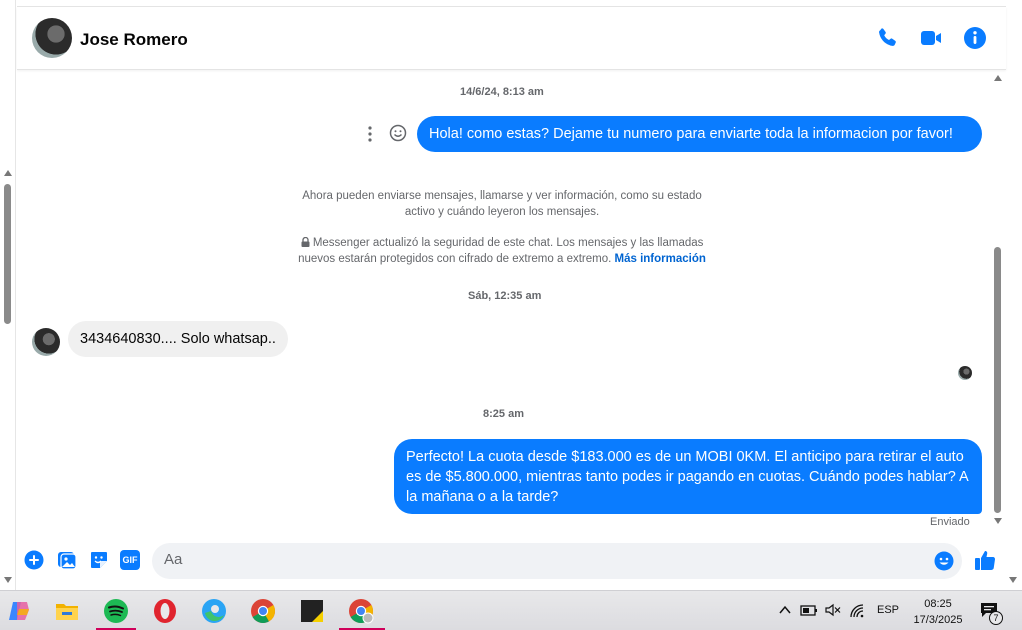  What do you see at coordinates (511, 38) in the screenshot?
I see `chat-header: Jose Romero` at bounding box center [511, 38].